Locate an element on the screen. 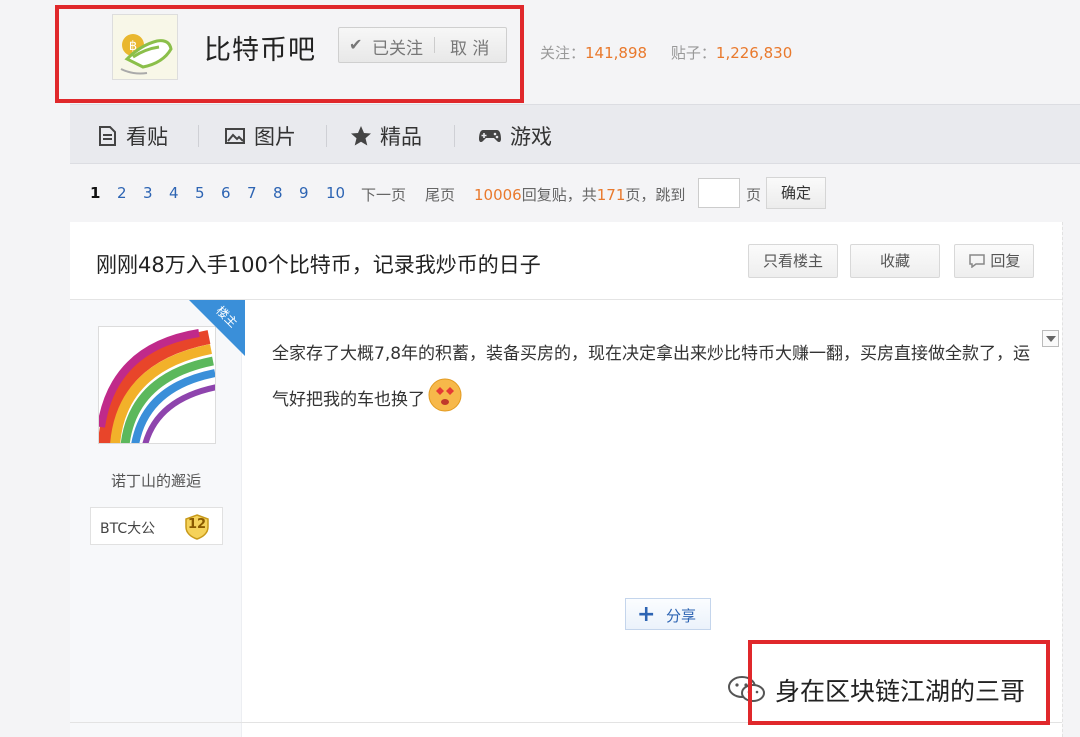 This screenshot has width=1080, height=737. page-unit-label: 页 is located at coordinates (754, 195).